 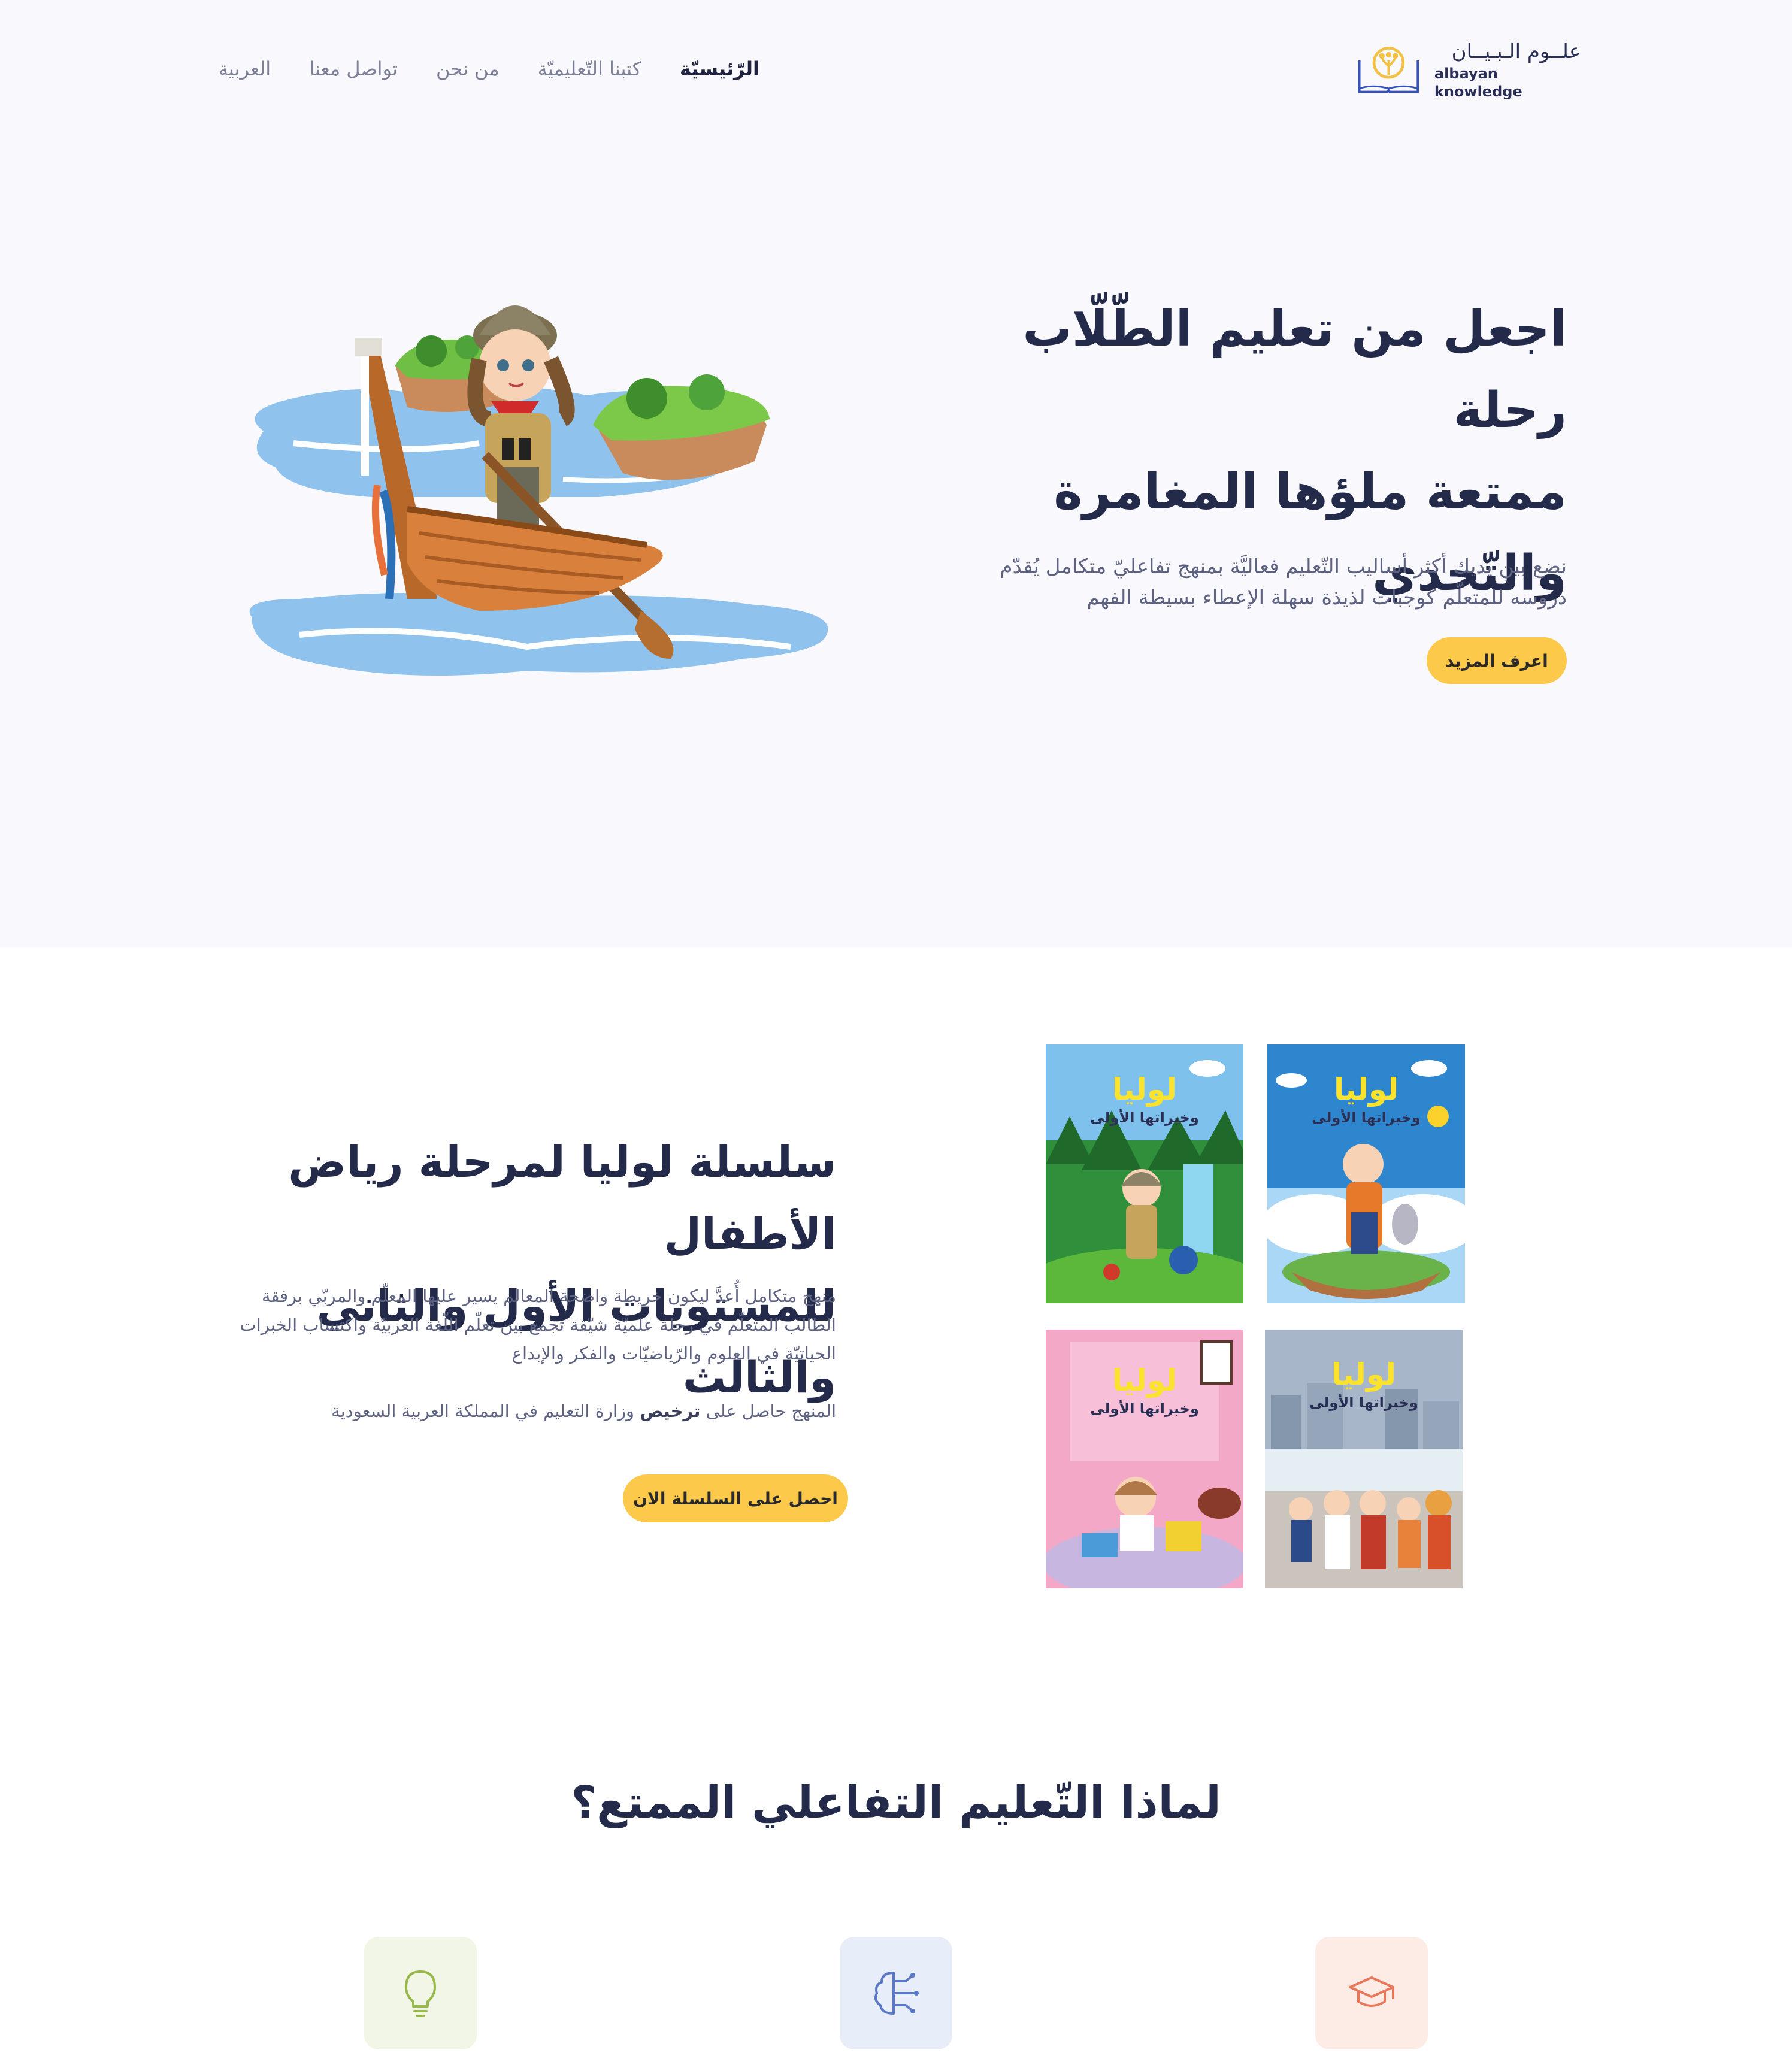 What do you see at coordinates (245, 68) in the screenshot?
I see `nav-language: العربية` at bounding box center [245, 68].